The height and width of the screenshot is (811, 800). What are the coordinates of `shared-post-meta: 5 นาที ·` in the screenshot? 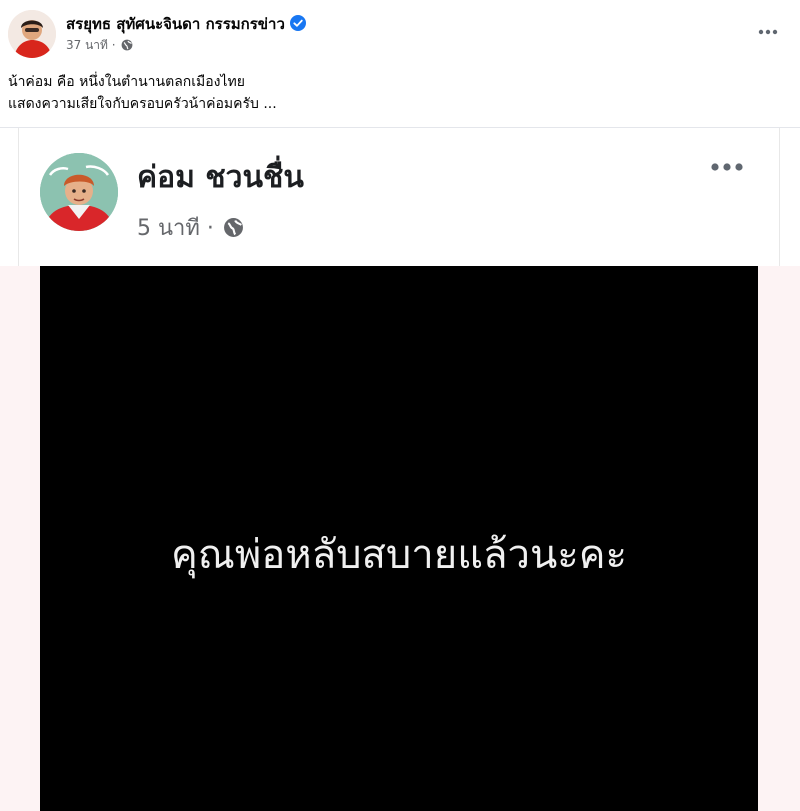 It's located at (190, 227).